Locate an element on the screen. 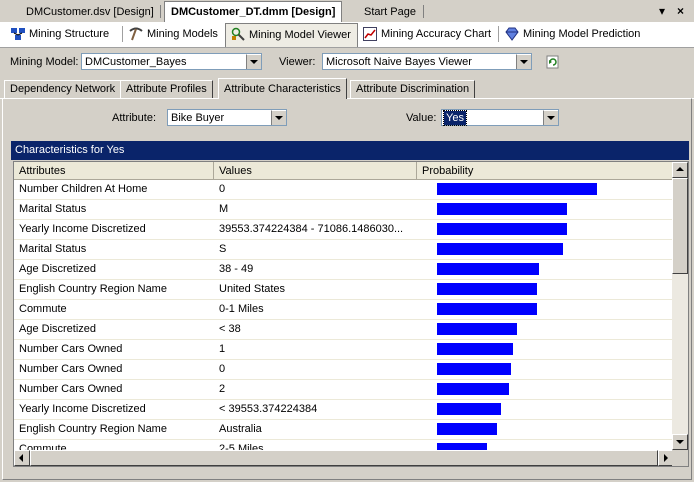  viewer-label: Viewer: is located at coordinates (297, 62).